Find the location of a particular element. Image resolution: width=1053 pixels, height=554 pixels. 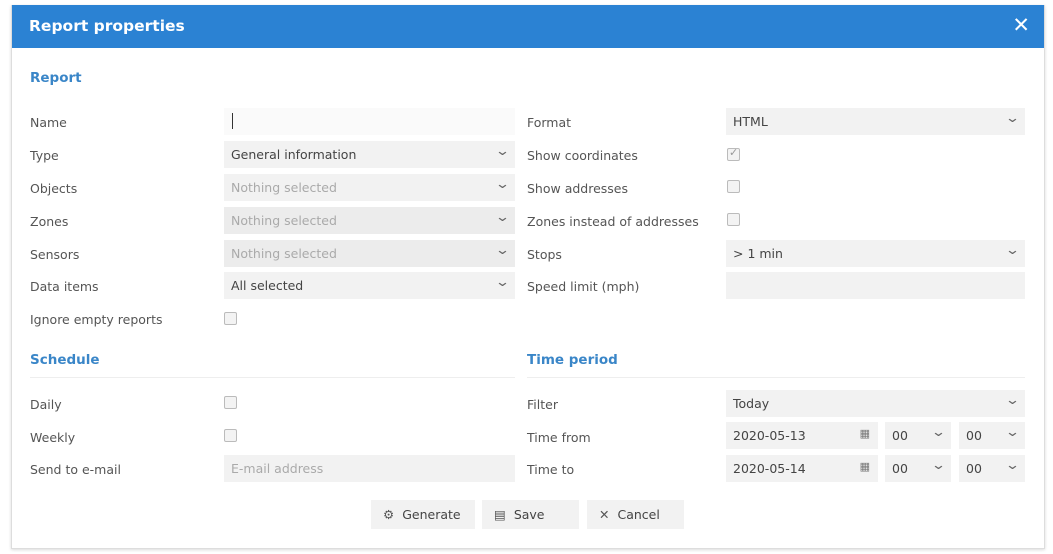

daily-checkbox is located at coordinates (230, 402).